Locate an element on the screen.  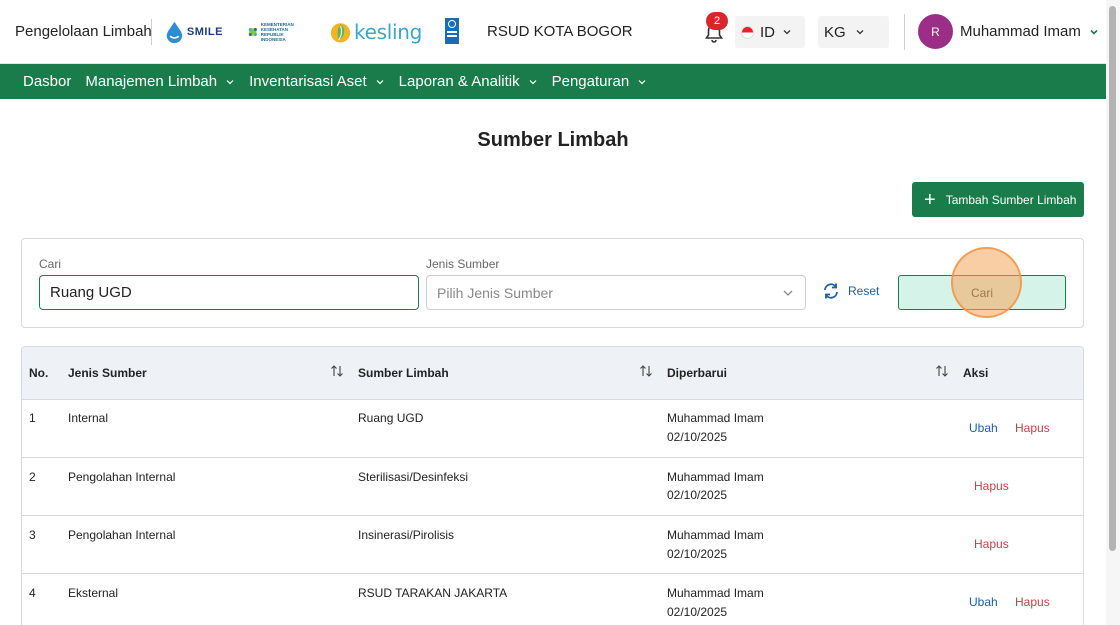
language-select: ID is located at coordinates (770, 32).